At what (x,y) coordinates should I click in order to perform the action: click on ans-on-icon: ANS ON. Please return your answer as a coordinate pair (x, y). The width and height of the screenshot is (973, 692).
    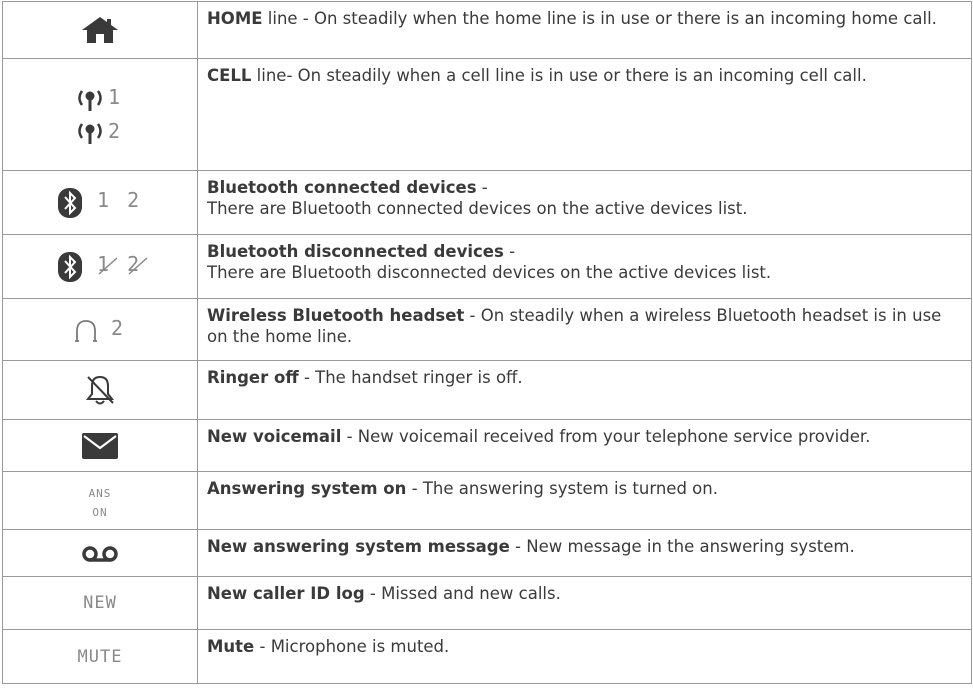
    Looking at the image, I should click on (100, 502).